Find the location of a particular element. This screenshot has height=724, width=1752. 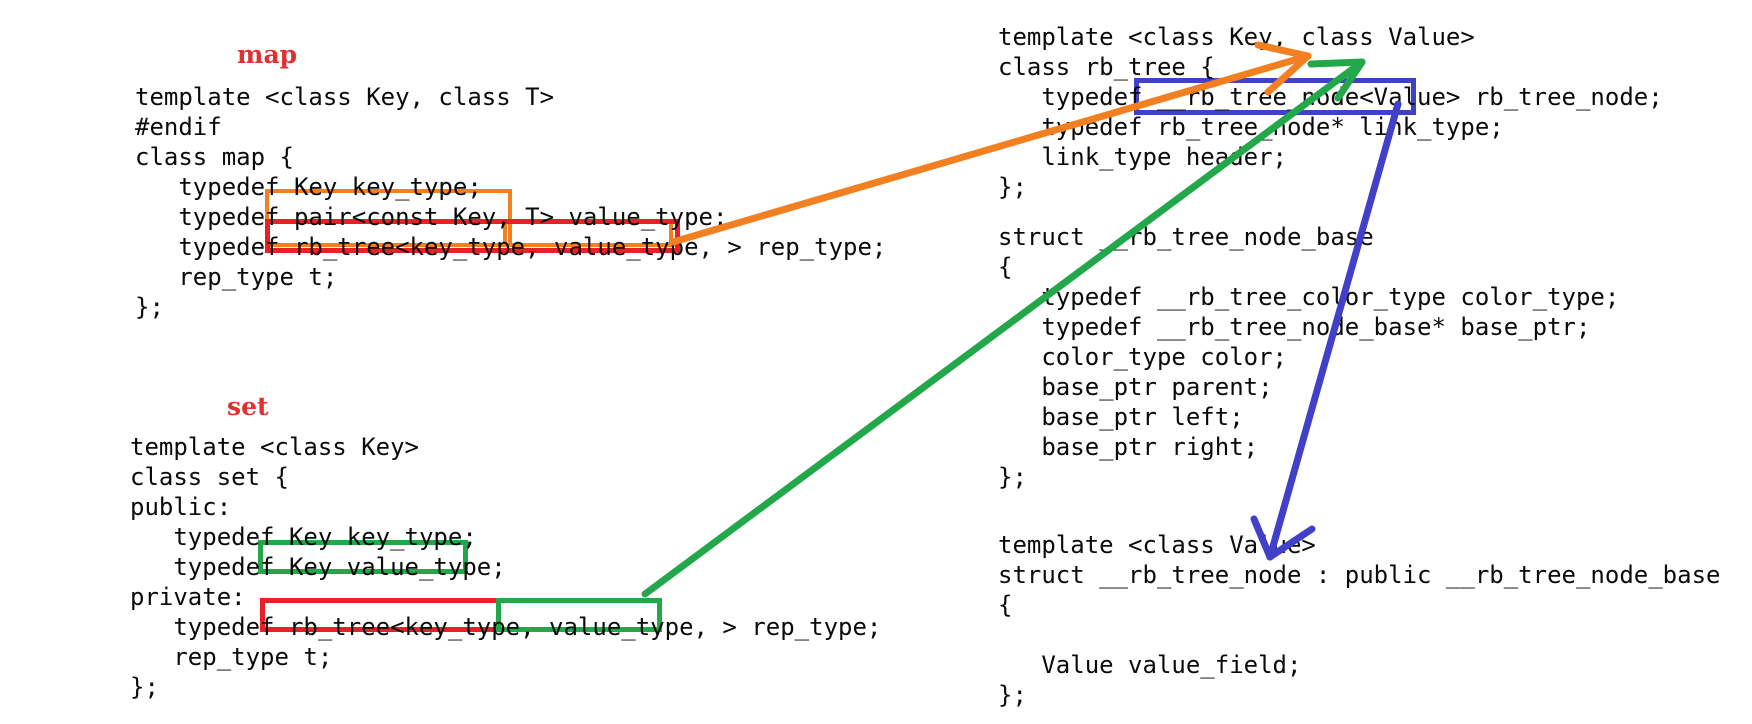

node-code-line-1: template <class Value> is located at coordinates (1157, 545).